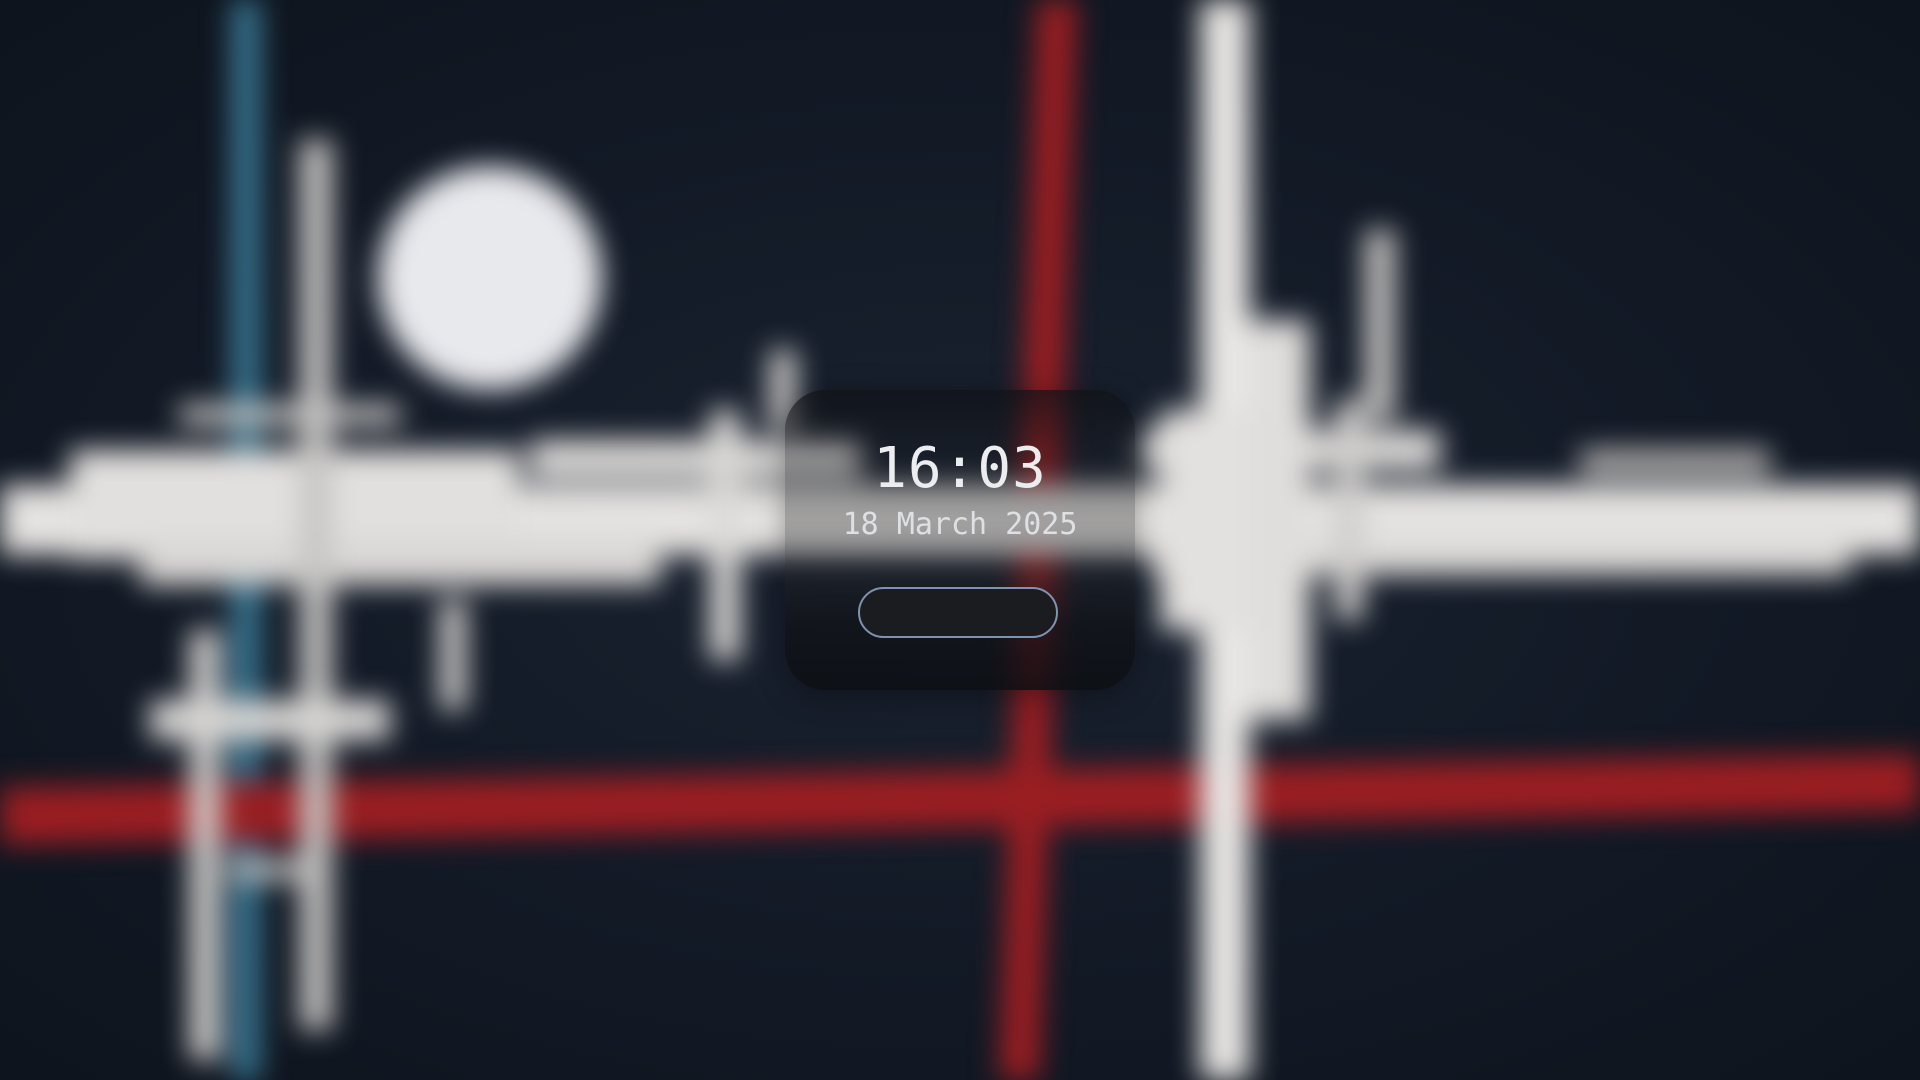 The height and width of the screenshot is (1080, 1920). I want to click on clock-date: 18 March 2025, so click(960, 524).